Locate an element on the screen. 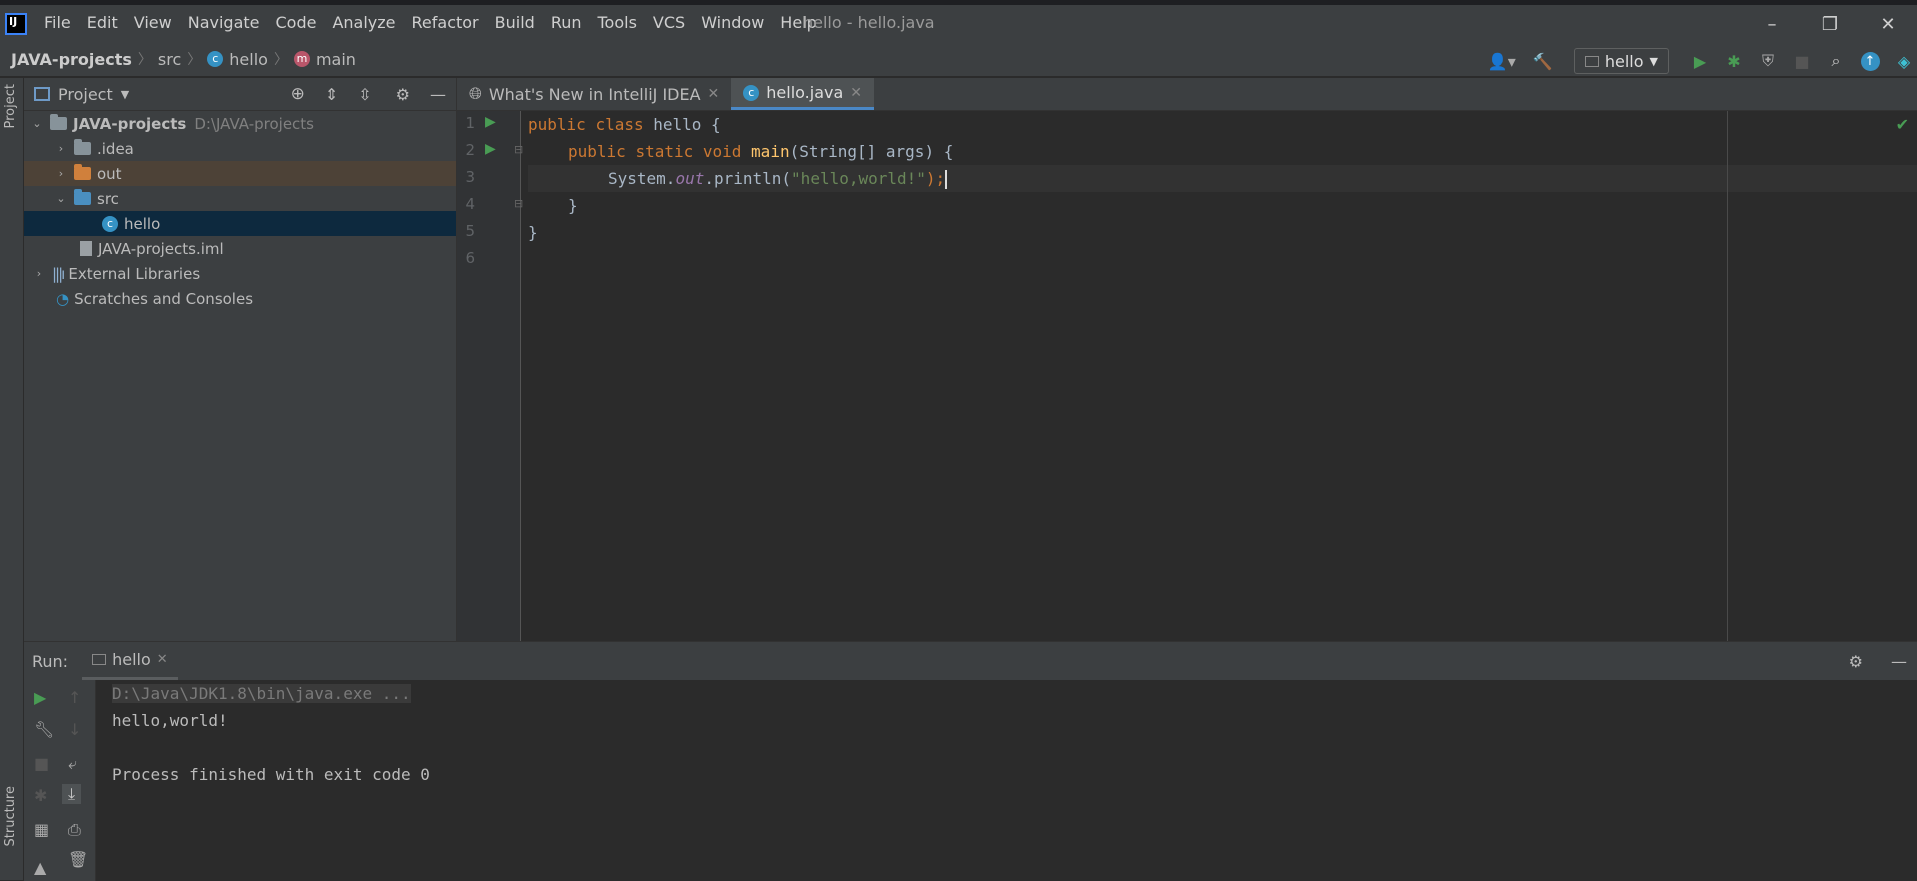  run-icon: ▶ is located at coordinates (1700, 61).